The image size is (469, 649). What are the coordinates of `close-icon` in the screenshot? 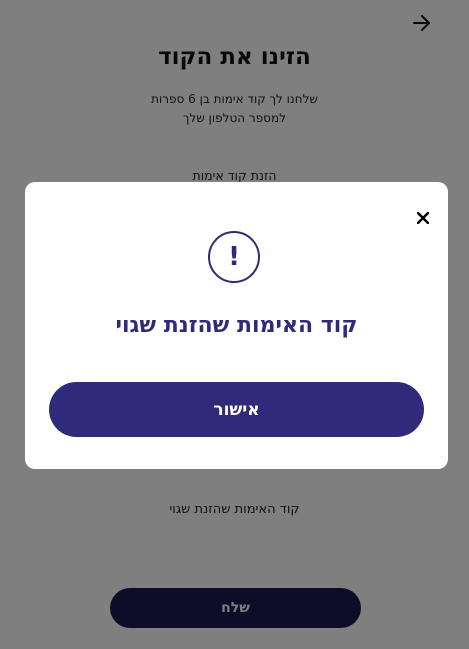 It's located at (423, 218).